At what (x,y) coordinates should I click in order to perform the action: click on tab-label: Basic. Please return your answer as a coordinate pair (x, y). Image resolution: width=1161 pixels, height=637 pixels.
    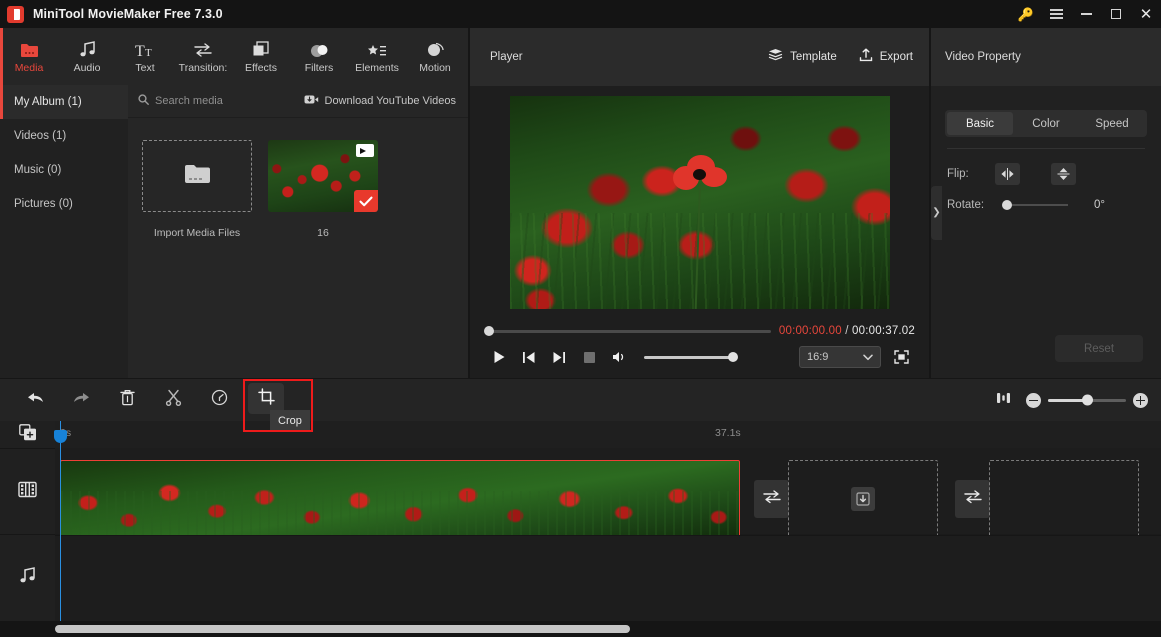
    Looking at the image, I should click on (980, 123).